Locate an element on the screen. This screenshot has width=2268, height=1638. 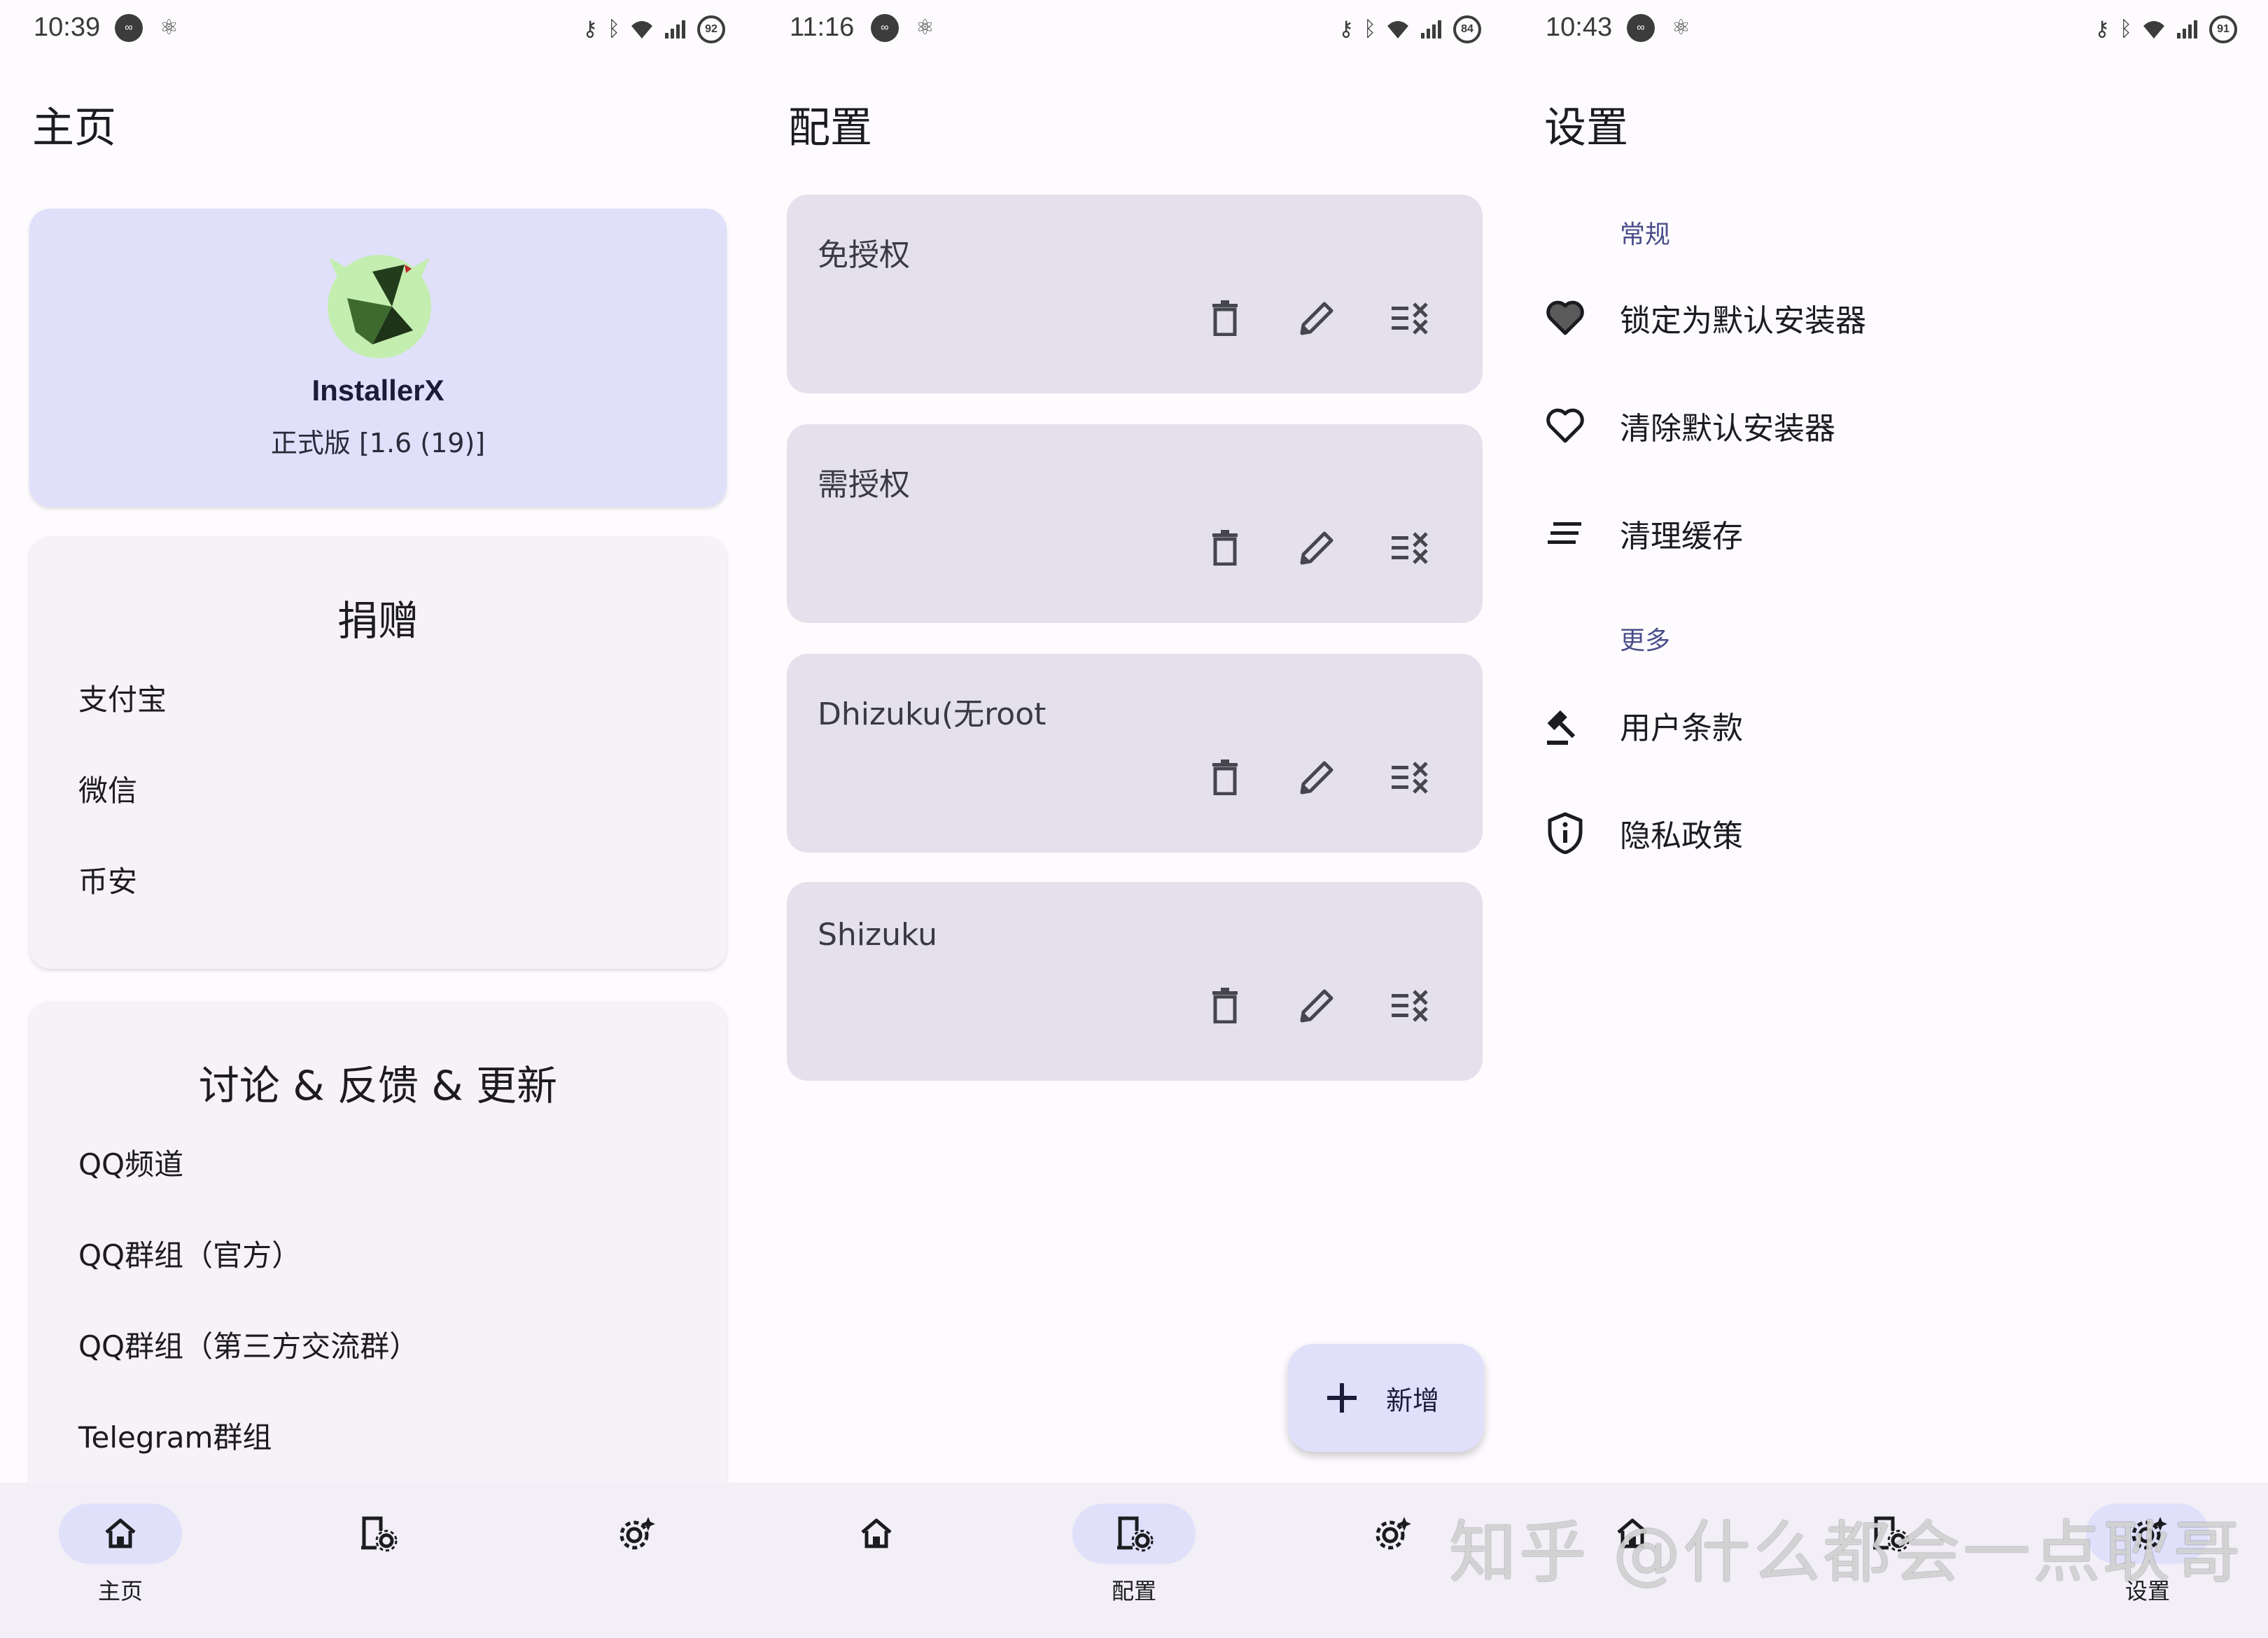
status-time: 10:43 is located at coordinates (1579, 27).